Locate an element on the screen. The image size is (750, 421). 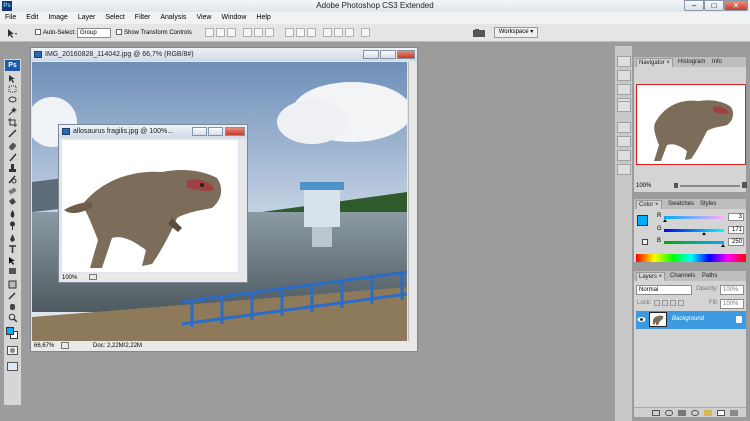
fill-field: 100% is located at coordinates (732, 304).